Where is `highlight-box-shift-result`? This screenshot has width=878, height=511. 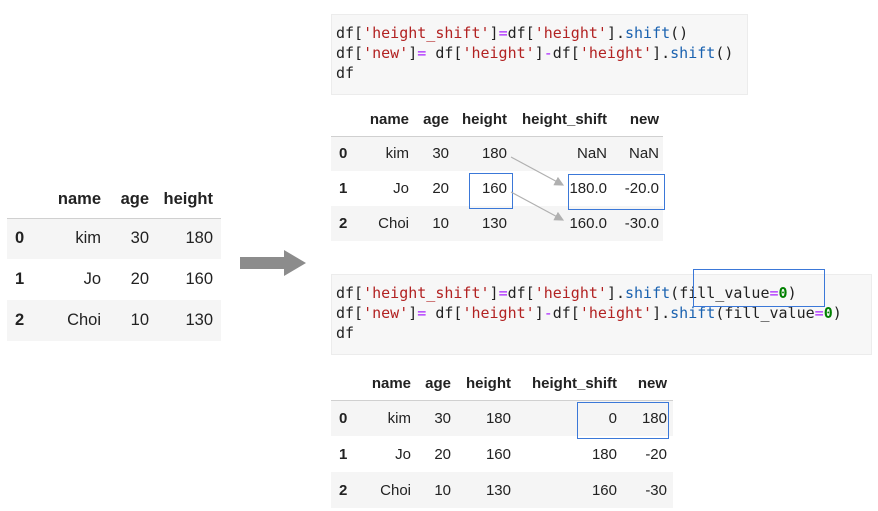 highlight-box-shift-result is located at coordinates (616, 192).